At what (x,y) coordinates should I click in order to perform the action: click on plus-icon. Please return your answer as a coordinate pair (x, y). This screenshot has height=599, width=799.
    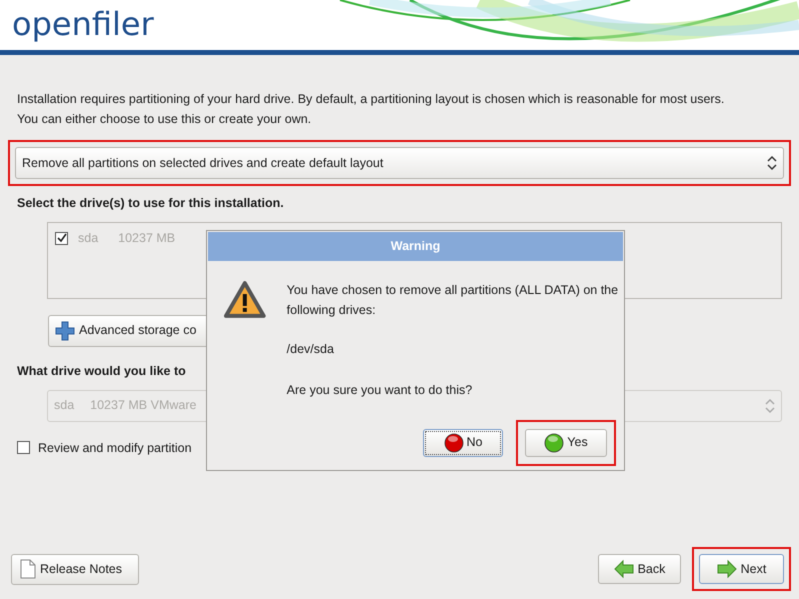
    Looking at the image, I should click on (65, 330).